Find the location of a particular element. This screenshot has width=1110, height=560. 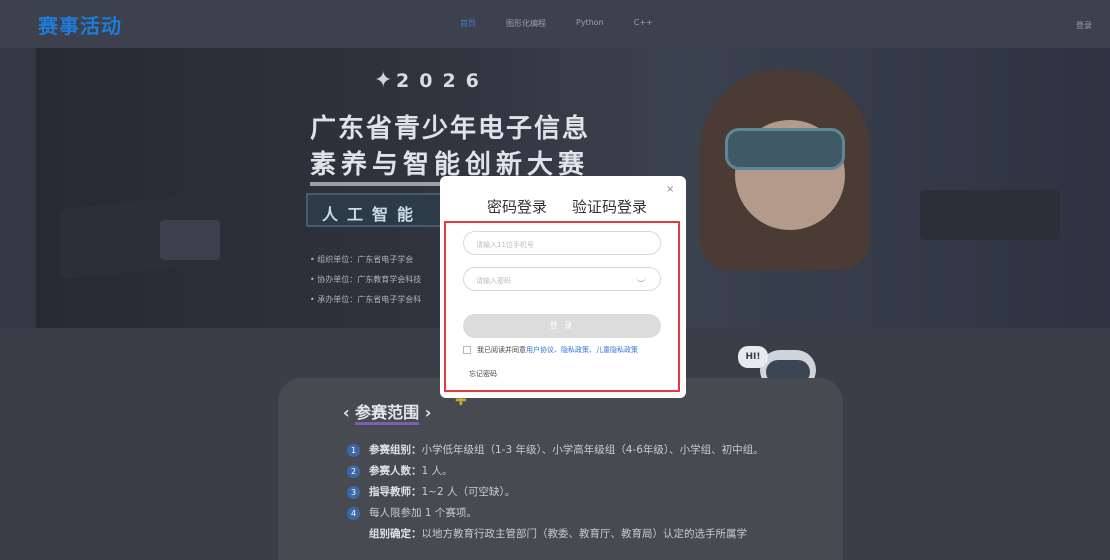

close-icon: × is located at coordinates (670, 189).